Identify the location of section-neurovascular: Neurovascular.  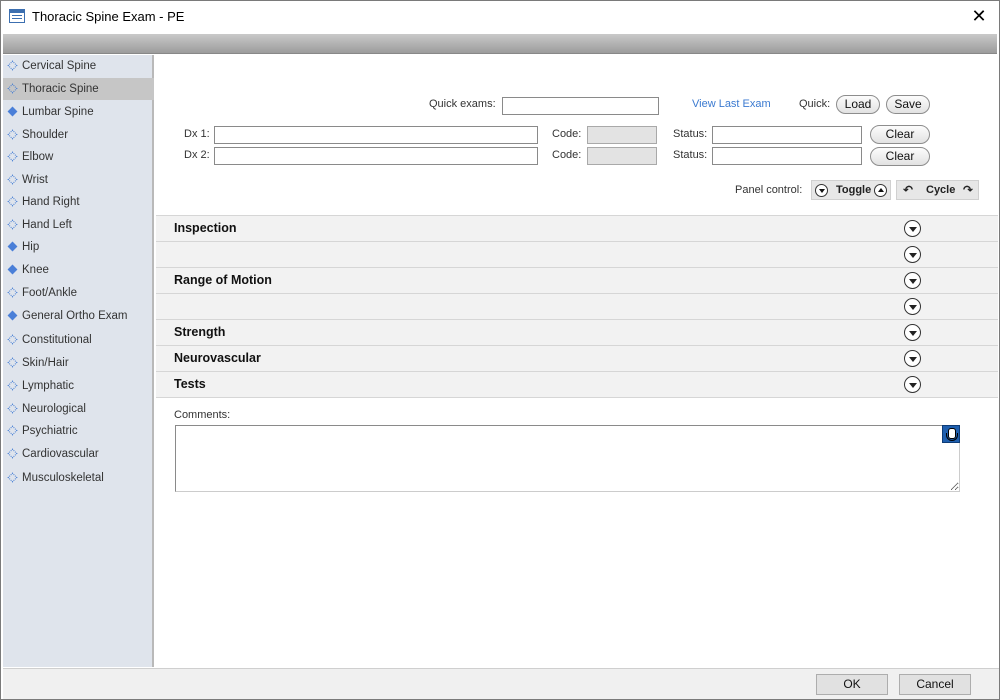
(577, 358).